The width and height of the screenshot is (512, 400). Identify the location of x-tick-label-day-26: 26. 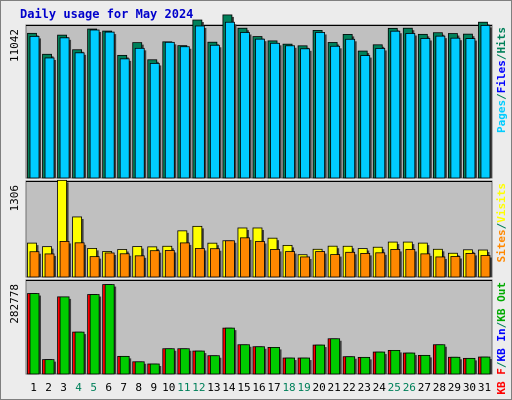
(409, 387).